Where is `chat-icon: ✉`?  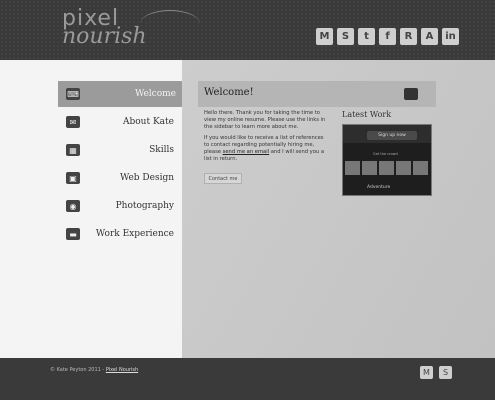 chat-icon: ✉ is located at coordinates (73, 122).